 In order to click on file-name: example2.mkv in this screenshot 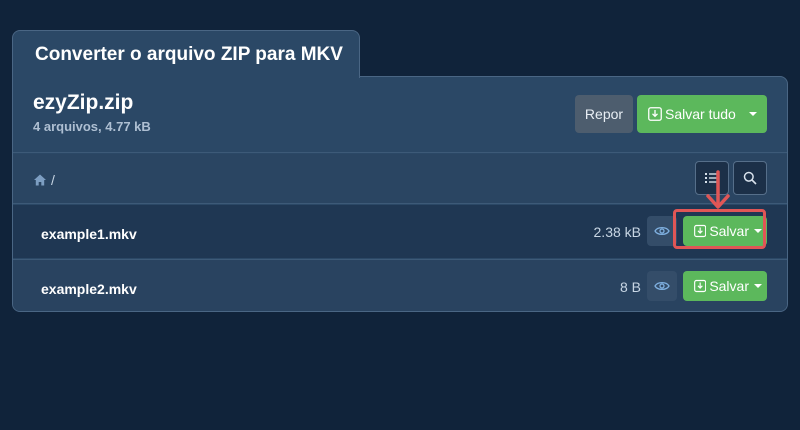, I will do `click(89, 289)`.